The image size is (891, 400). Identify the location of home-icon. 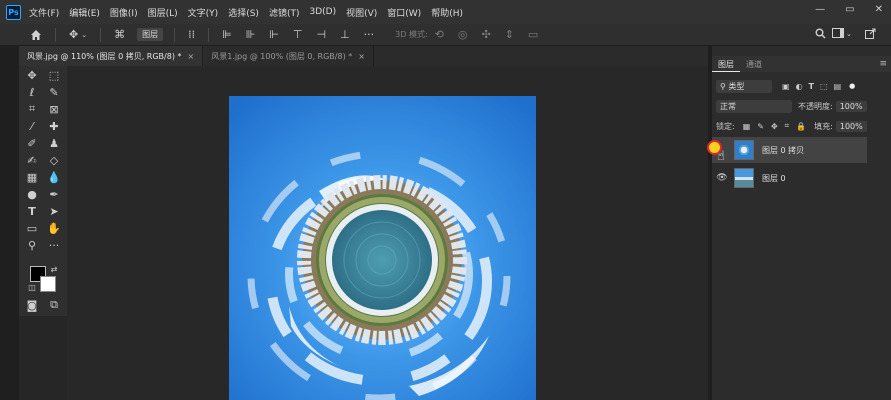
(36, 35).